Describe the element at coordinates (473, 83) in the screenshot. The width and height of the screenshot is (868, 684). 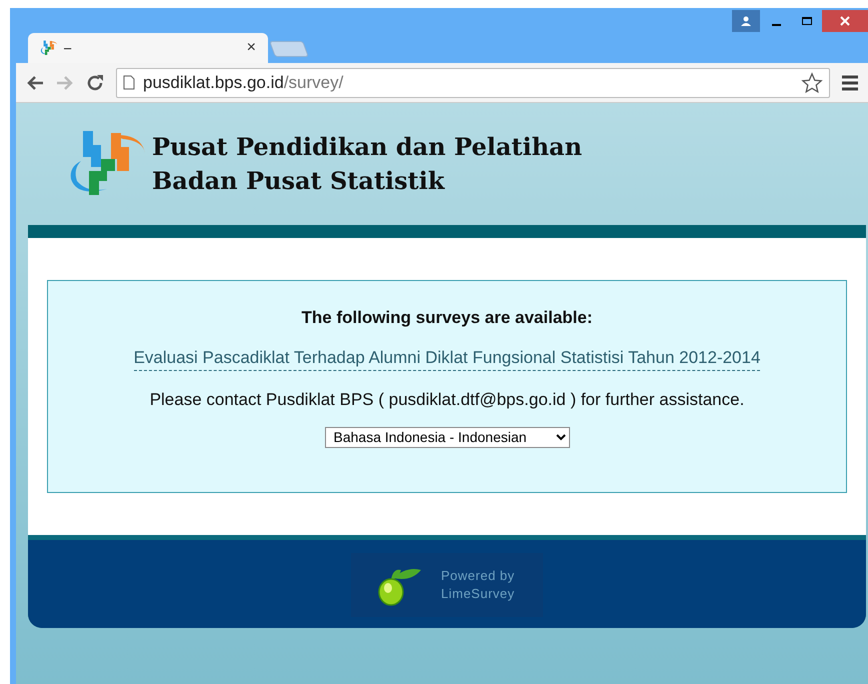
I see `address-bar: pusdiklat.bps.go.id/survey/` at that location.